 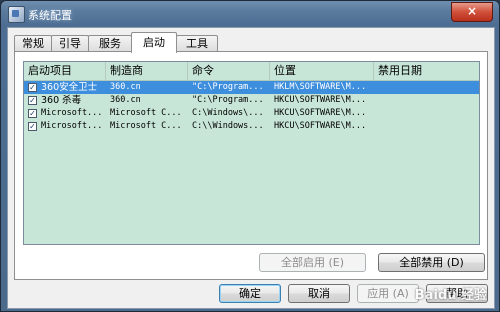 I want to click on tab-startup: 启动, so click(x=154, y=42).